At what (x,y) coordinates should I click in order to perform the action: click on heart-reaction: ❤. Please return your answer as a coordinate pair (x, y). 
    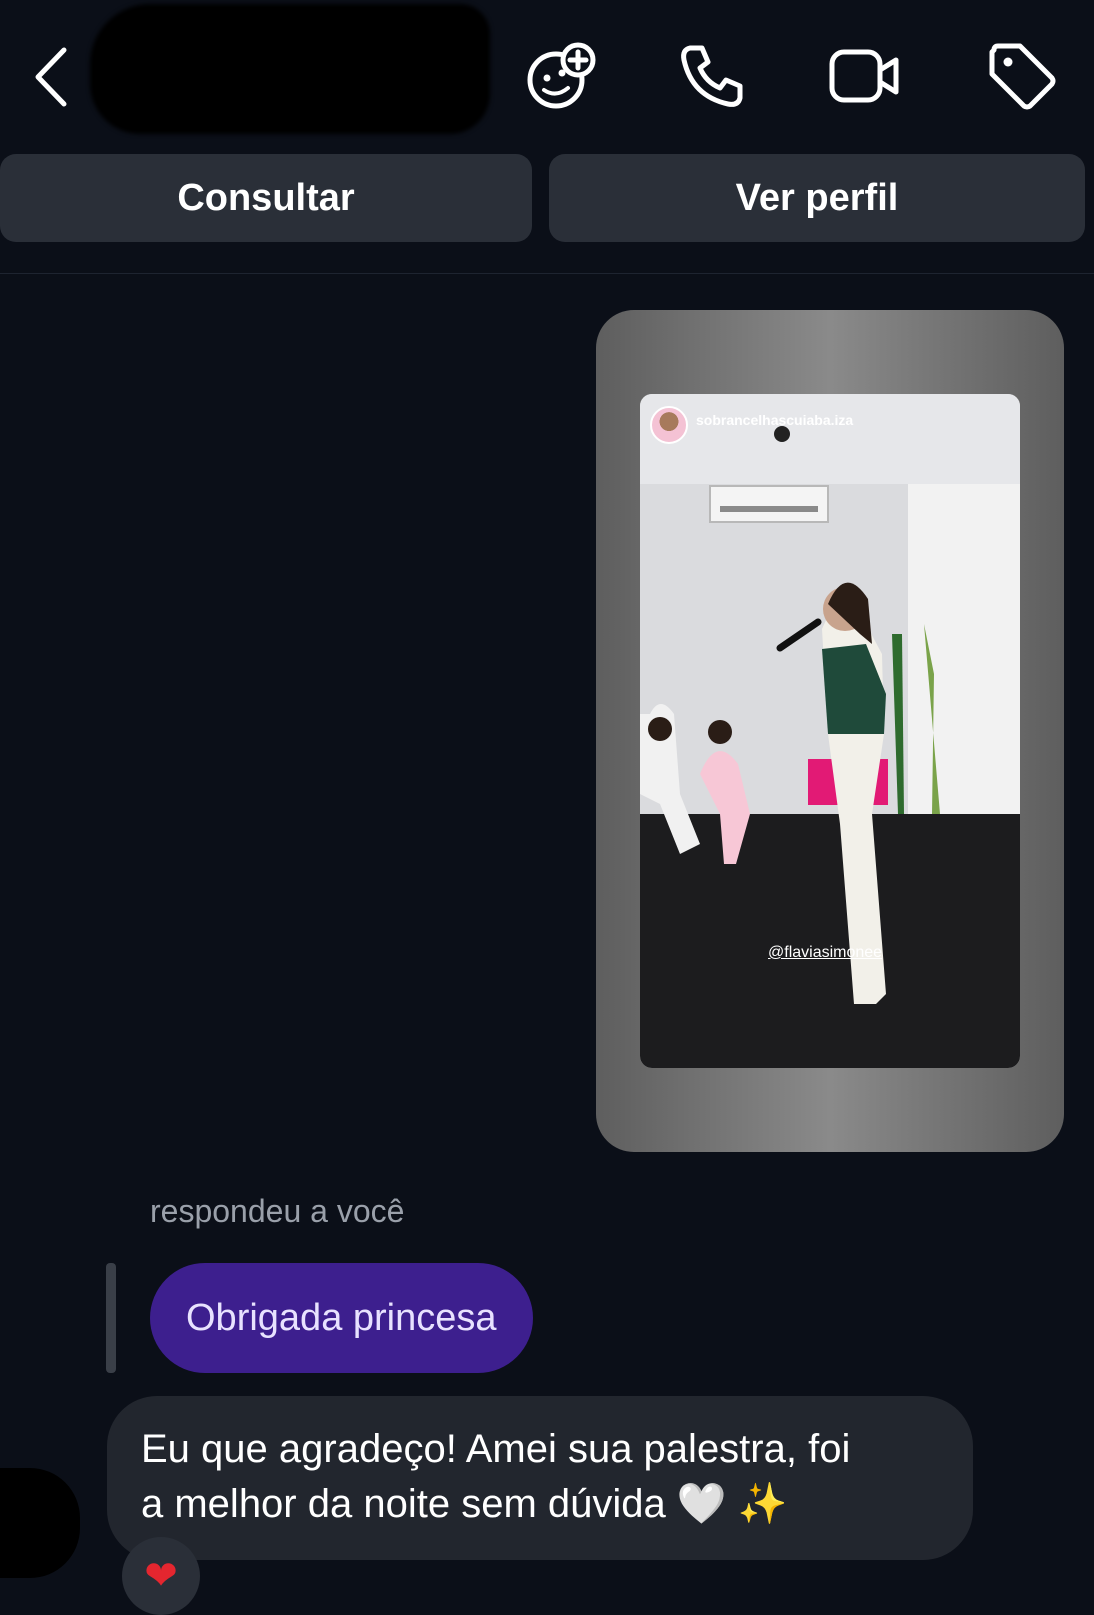
    Looking at the image, I should click on (161, 1576).